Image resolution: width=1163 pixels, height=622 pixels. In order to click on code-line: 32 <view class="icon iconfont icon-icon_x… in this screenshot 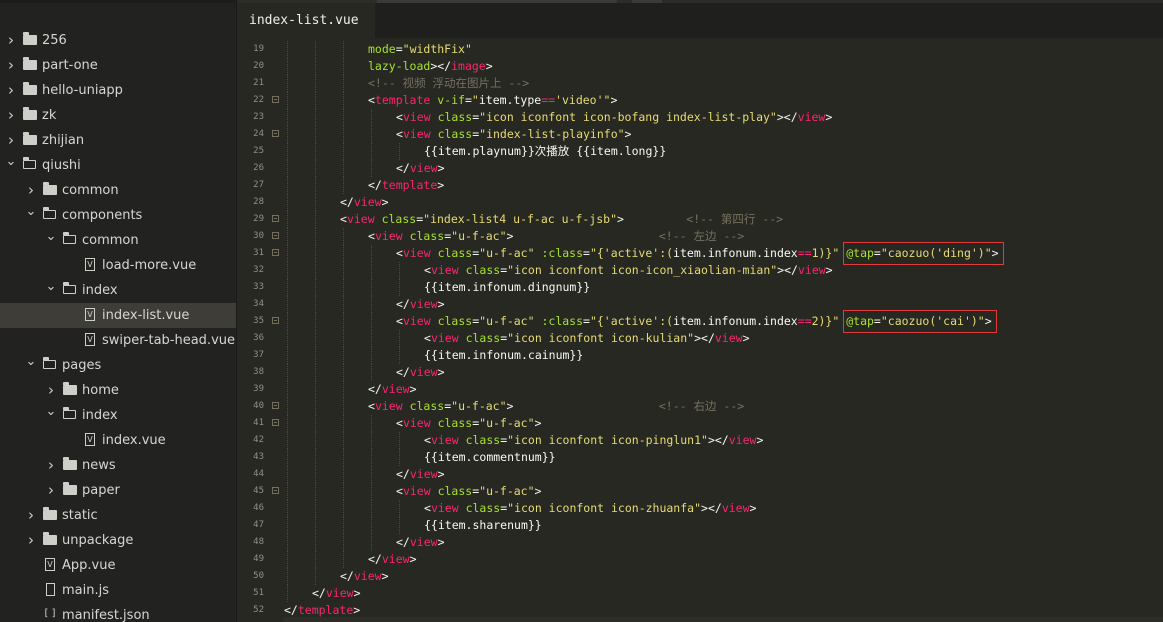, I will do `click(700, 270)`.